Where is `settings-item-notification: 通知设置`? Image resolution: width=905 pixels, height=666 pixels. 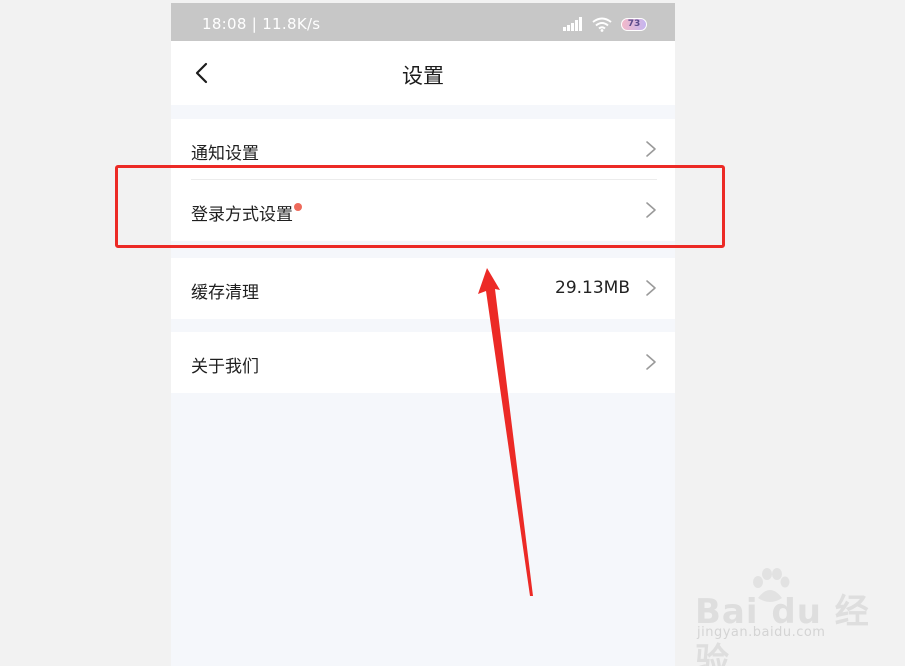
settings-item-notification: 通知设置 is located at coordinates (423, 149).